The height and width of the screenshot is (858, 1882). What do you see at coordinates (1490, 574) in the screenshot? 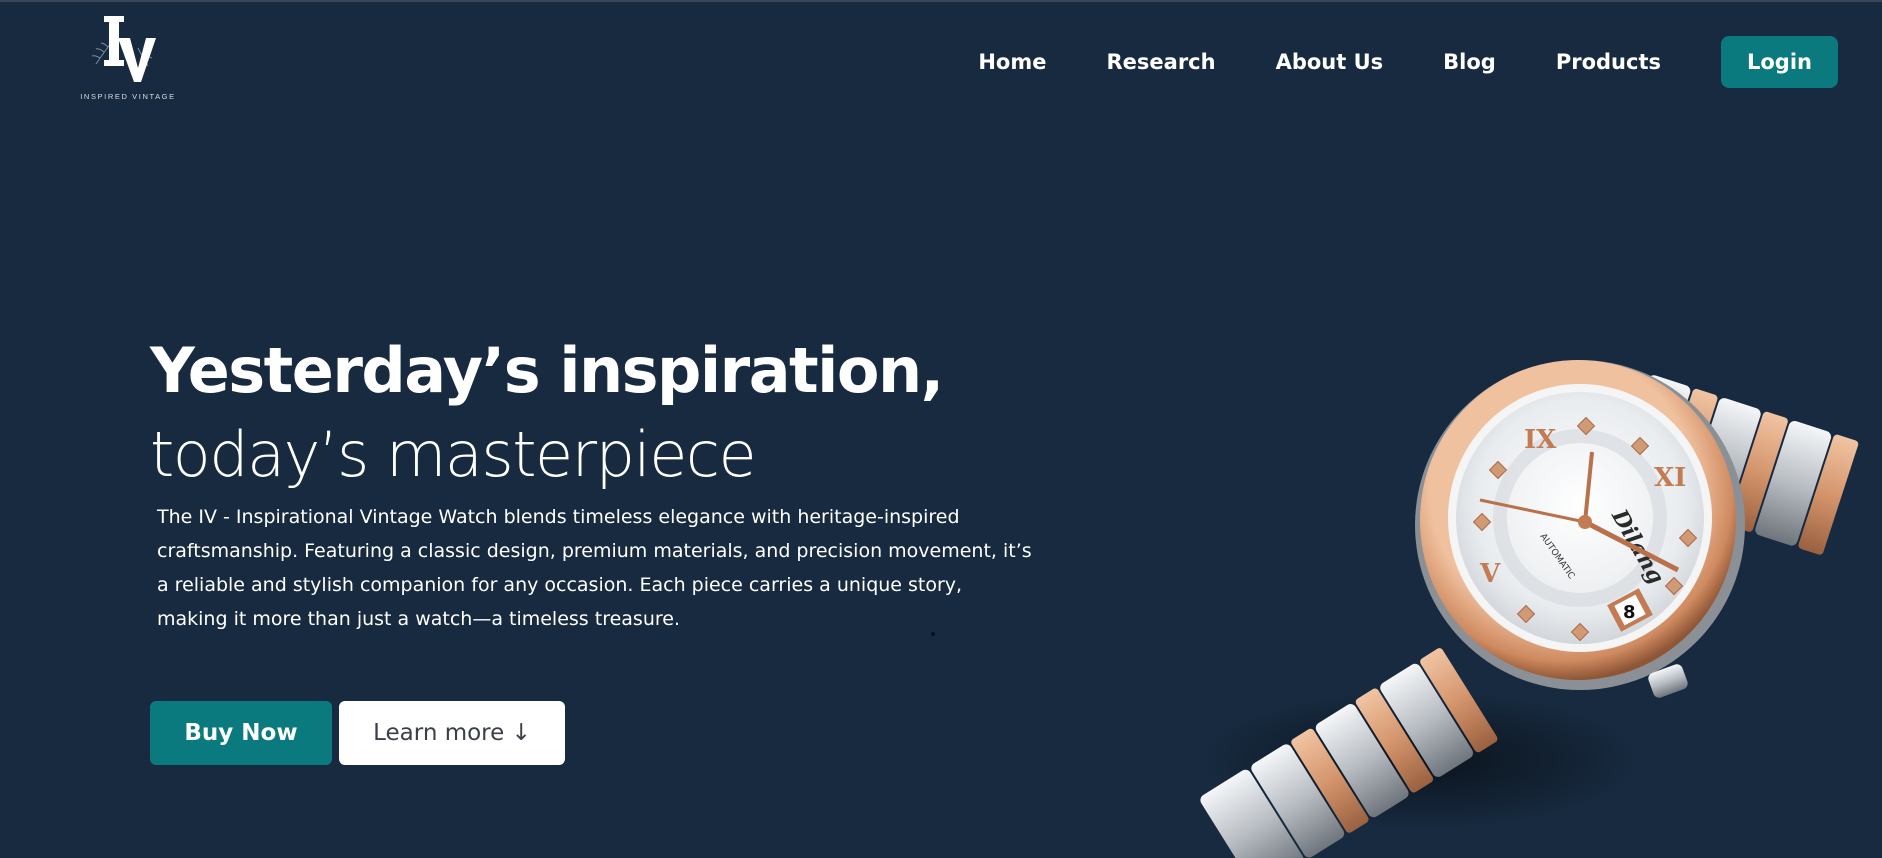
I see `svg-text: V` at bounding box center [1490, 574].